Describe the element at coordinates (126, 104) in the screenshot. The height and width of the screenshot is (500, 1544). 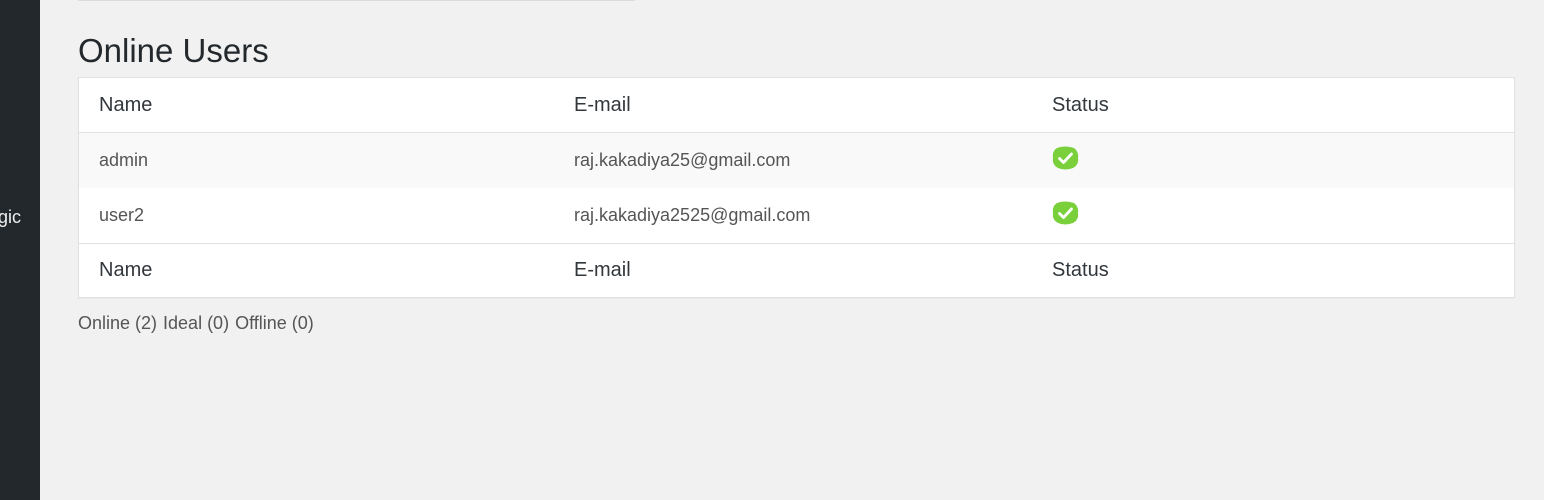
I see `column-header-name: Name` at that location.